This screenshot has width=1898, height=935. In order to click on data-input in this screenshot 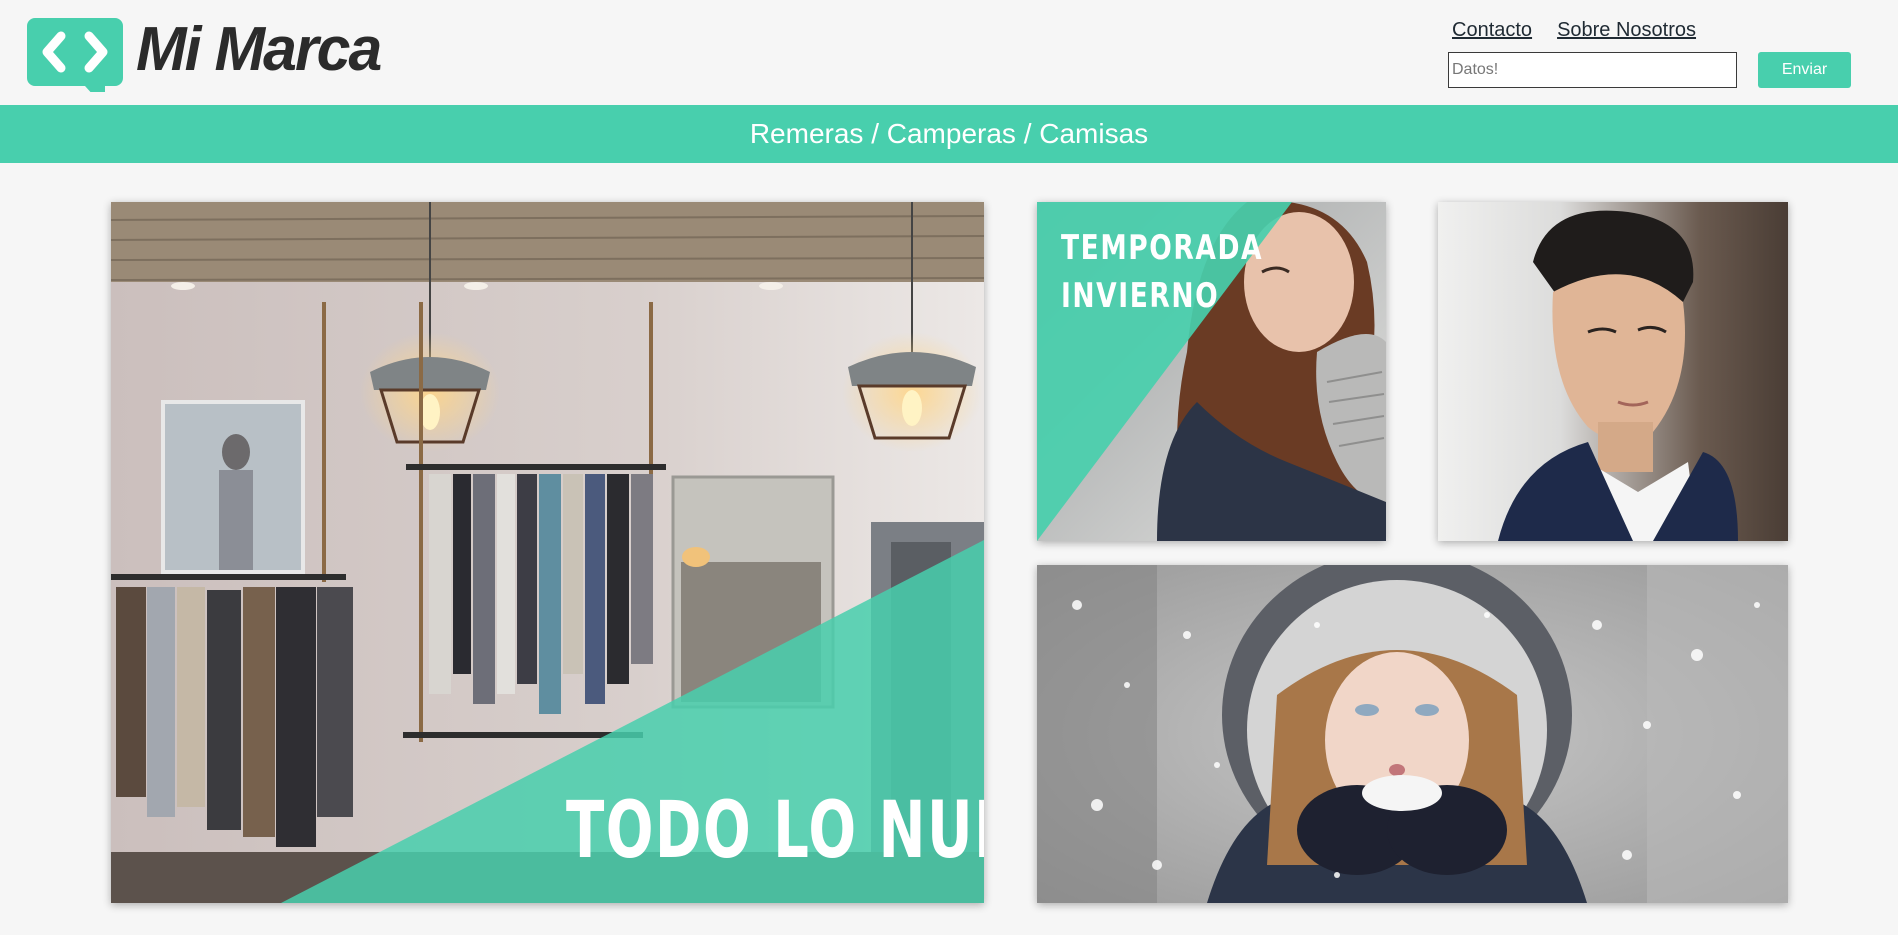, I will do `click(1592, 70)`.